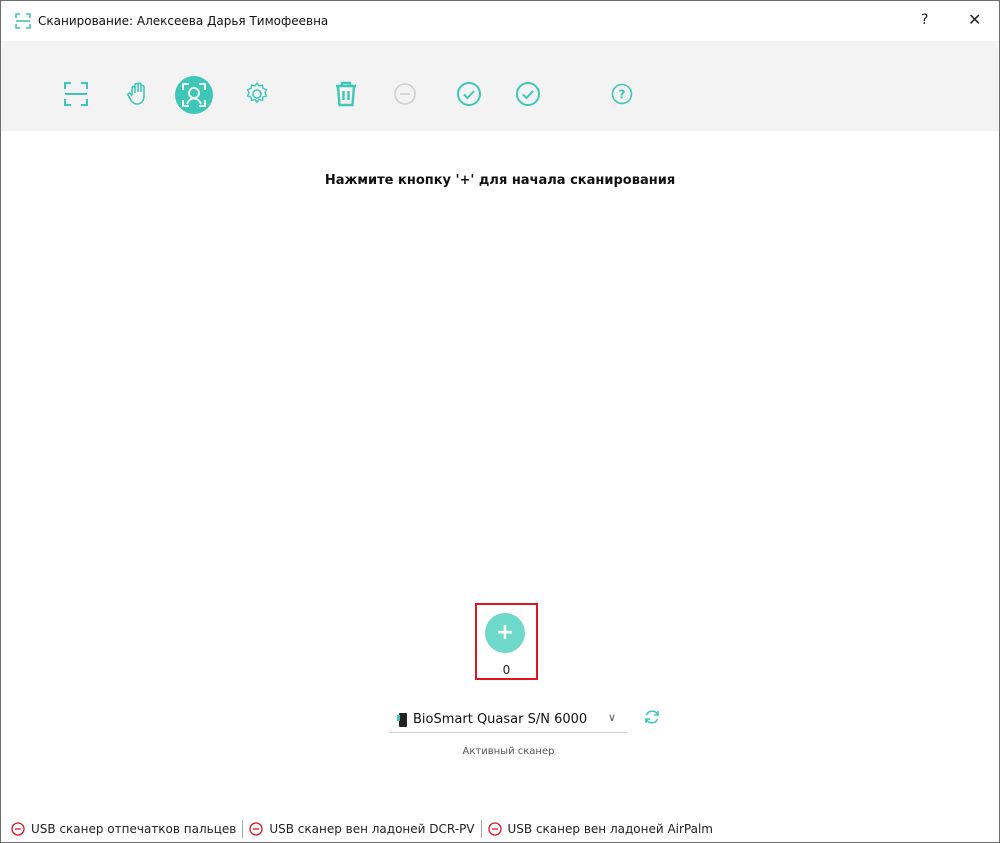 The height and width of the screenshot is (843, 1000). I want to click on scanner-device-icon, so click(402, 719).